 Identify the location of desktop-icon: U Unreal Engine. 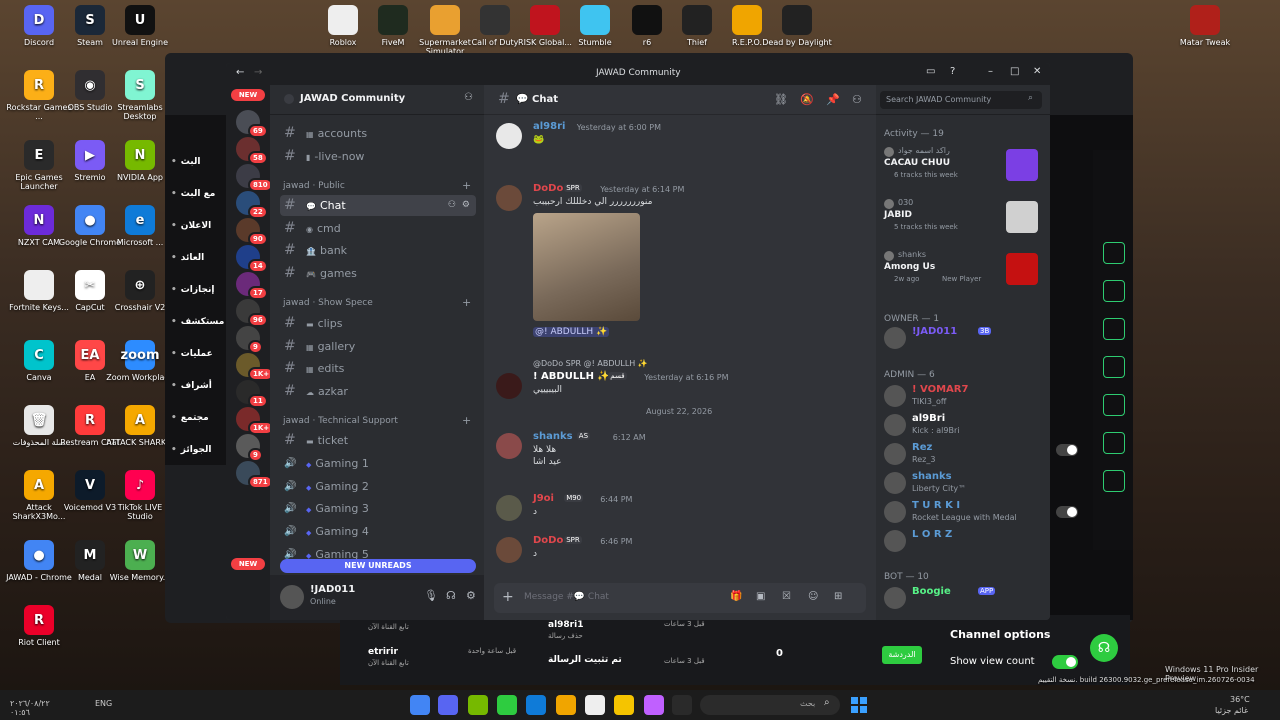
(140, 26).